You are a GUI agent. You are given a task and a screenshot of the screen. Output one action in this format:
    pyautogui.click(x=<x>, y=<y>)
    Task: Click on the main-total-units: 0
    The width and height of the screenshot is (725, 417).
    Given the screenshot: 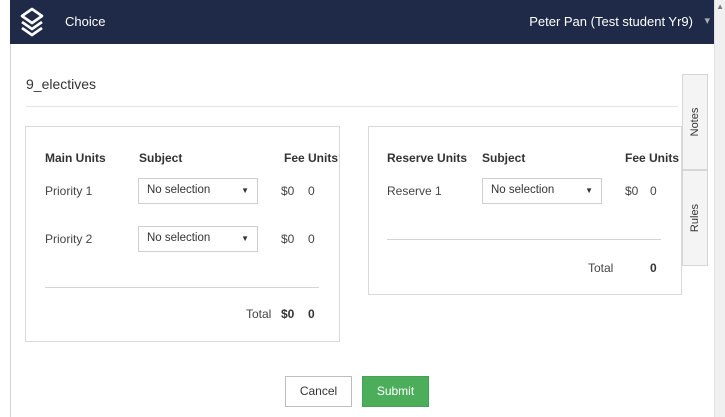 What is the action you would take?
    pyautogui.click(x=311, y=314)
    